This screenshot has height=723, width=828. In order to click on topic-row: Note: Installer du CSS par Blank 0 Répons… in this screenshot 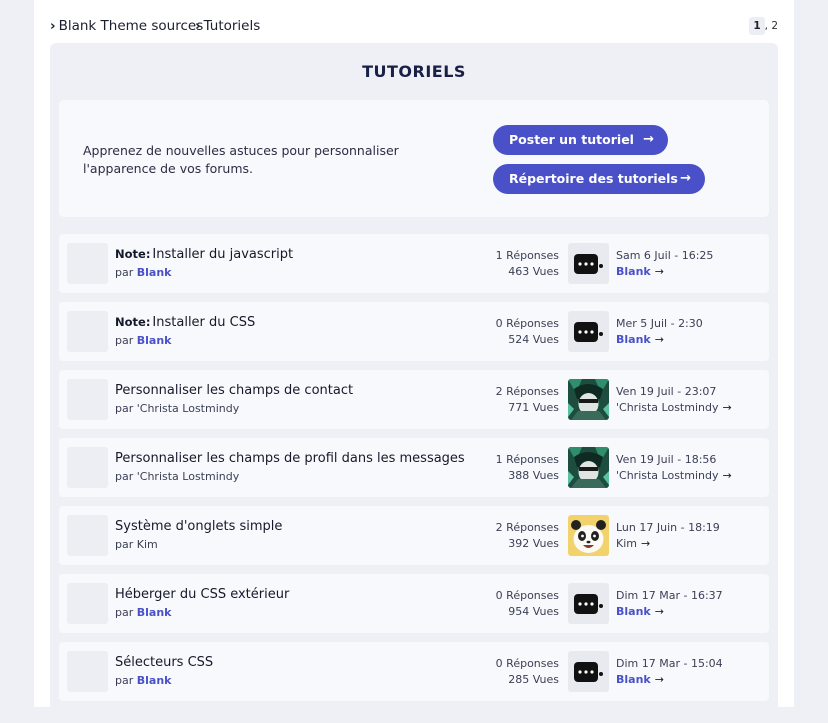, I will do `click(414, 331)`.